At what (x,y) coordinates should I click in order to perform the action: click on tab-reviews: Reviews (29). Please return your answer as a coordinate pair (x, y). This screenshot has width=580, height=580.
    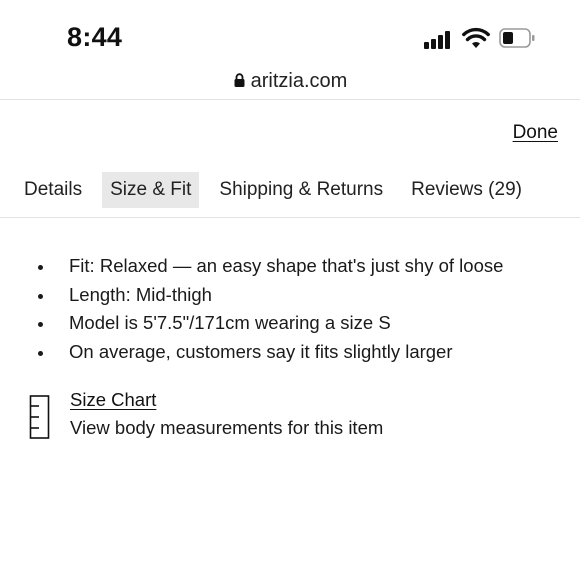
    Looking at the image, I should click on (466, 190).